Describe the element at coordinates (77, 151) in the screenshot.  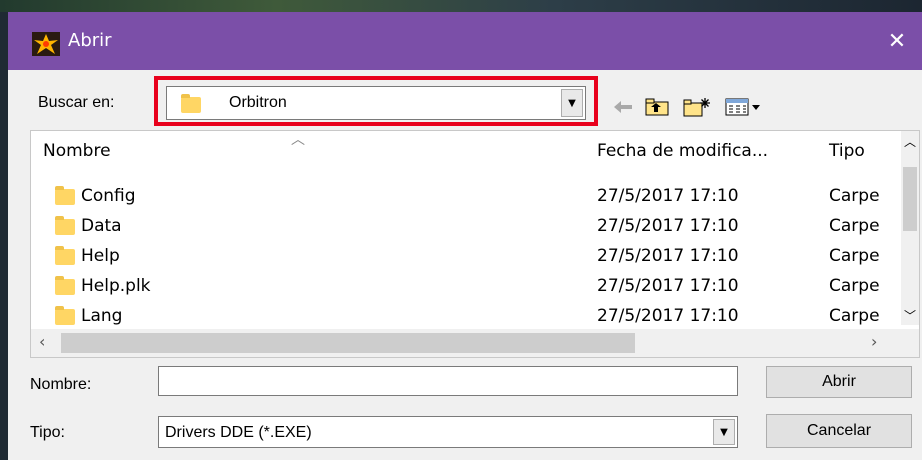
I see `column-name-label: Nombre` at that location.